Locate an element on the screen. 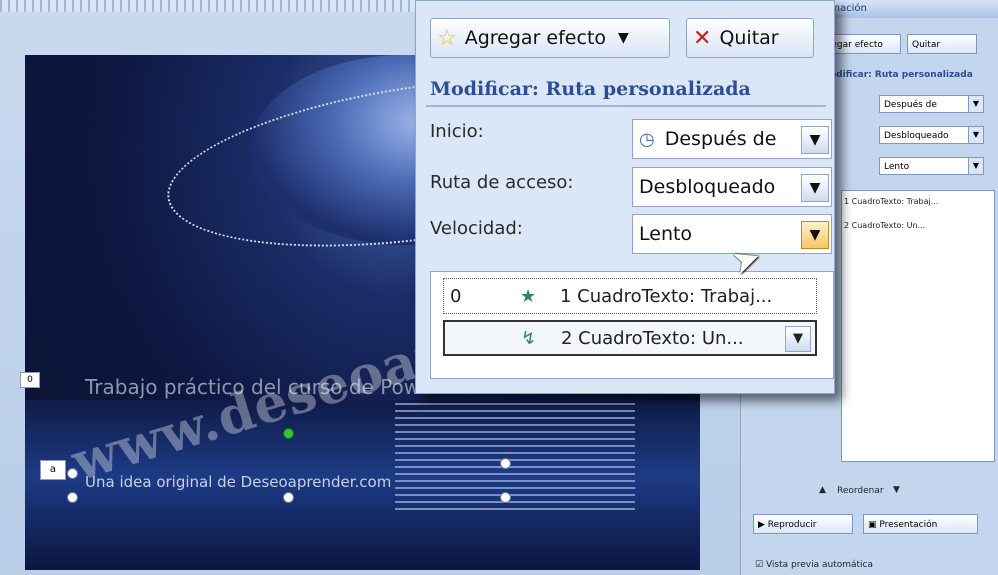 This screenshot has width=998, height=575. item-number: 0 is located at coordinates (456, 296).